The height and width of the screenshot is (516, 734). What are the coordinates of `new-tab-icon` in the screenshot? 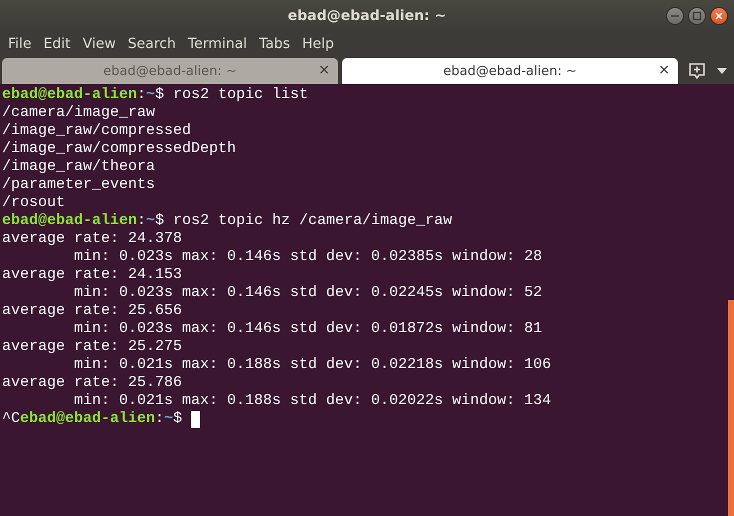 It's located at (697, 71).